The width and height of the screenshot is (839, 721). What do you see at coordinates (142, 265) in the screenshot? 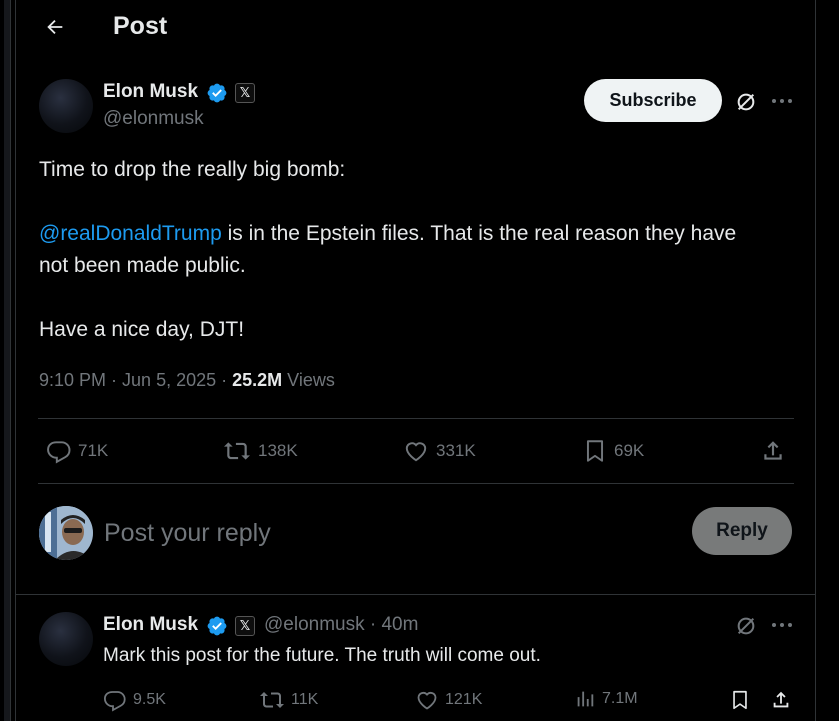
I see `post-text-line-3: not been made public.` at bounding box center [142, 265].